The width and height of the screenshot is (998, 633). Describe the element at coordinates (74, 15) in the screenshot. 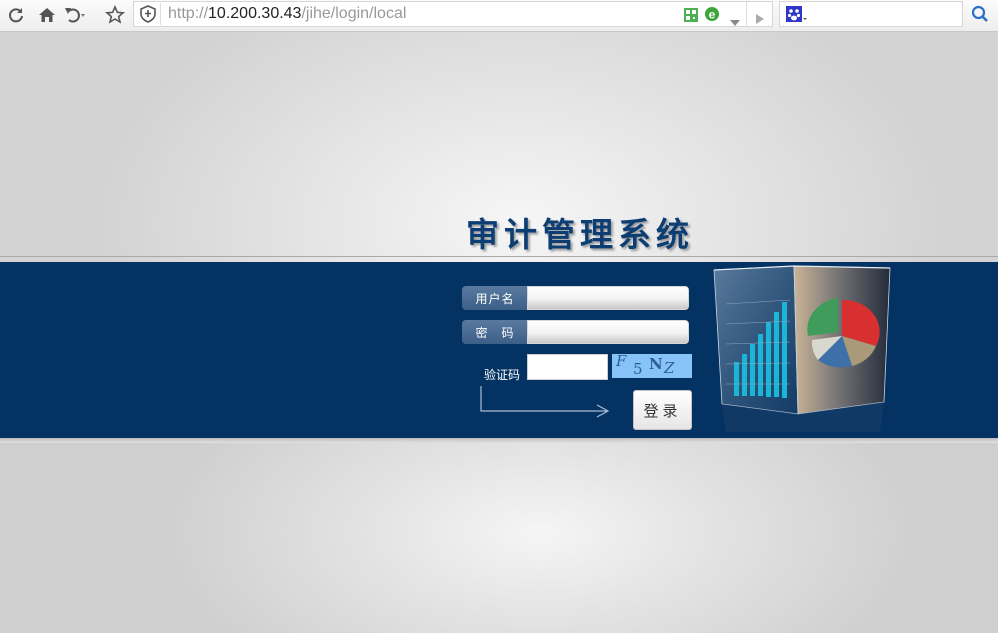

I see `undo-icon` at that location.